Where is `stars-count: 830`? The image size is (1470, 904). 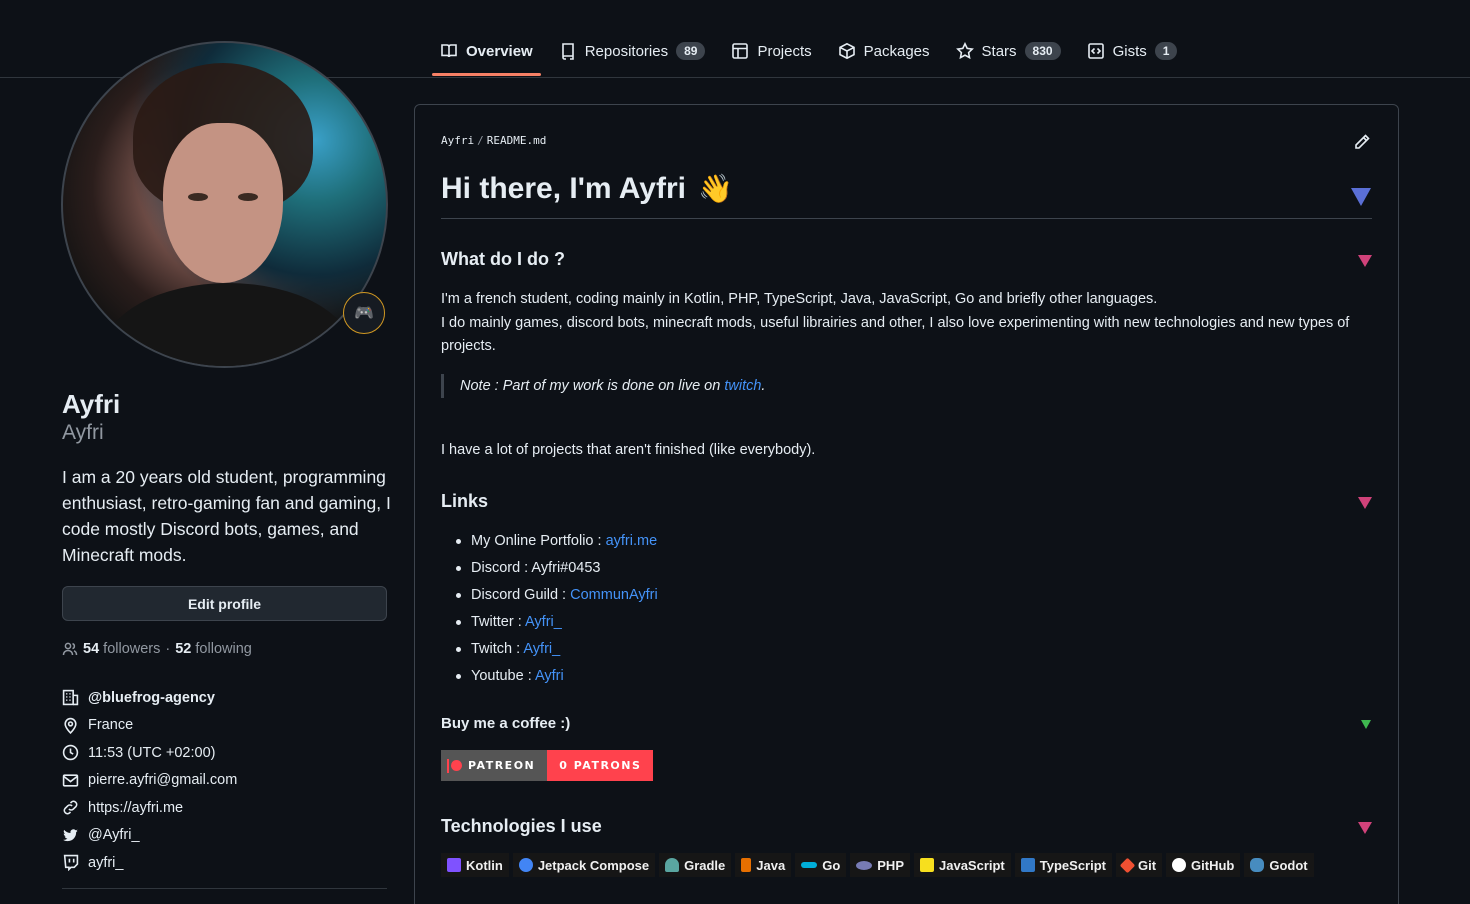 stars-count: 830 is located at coordinates (1042, 51).